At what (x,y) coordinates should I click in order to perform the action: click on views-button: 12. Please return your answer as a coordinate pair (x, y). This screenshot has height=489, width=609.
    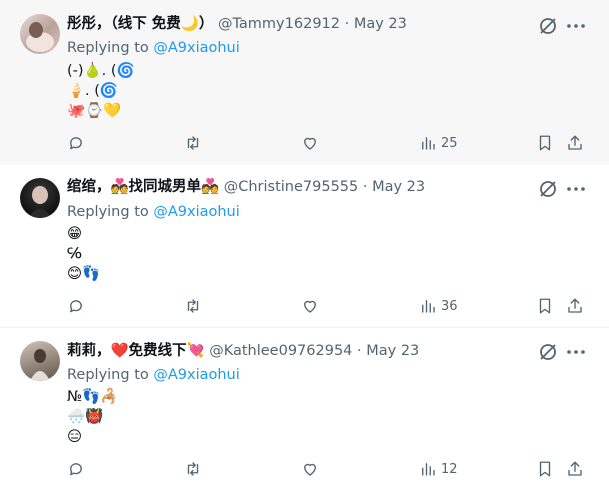
    Looking at the image, I should click on (438, 469).